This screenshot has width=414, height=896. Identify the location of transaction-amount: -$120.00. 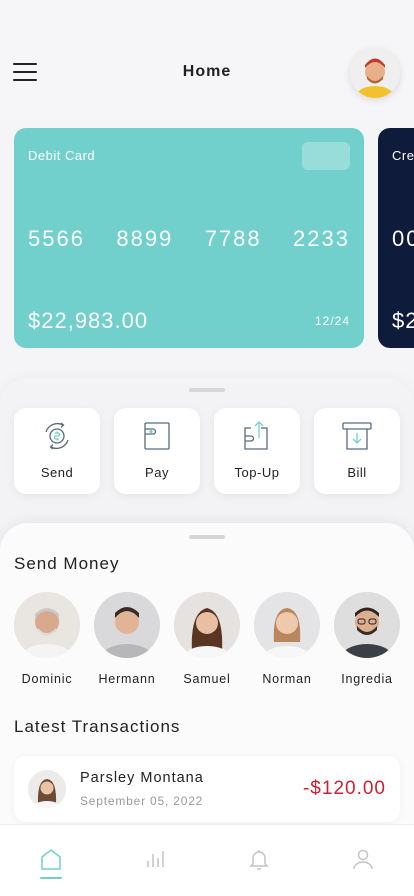
(344, 788).